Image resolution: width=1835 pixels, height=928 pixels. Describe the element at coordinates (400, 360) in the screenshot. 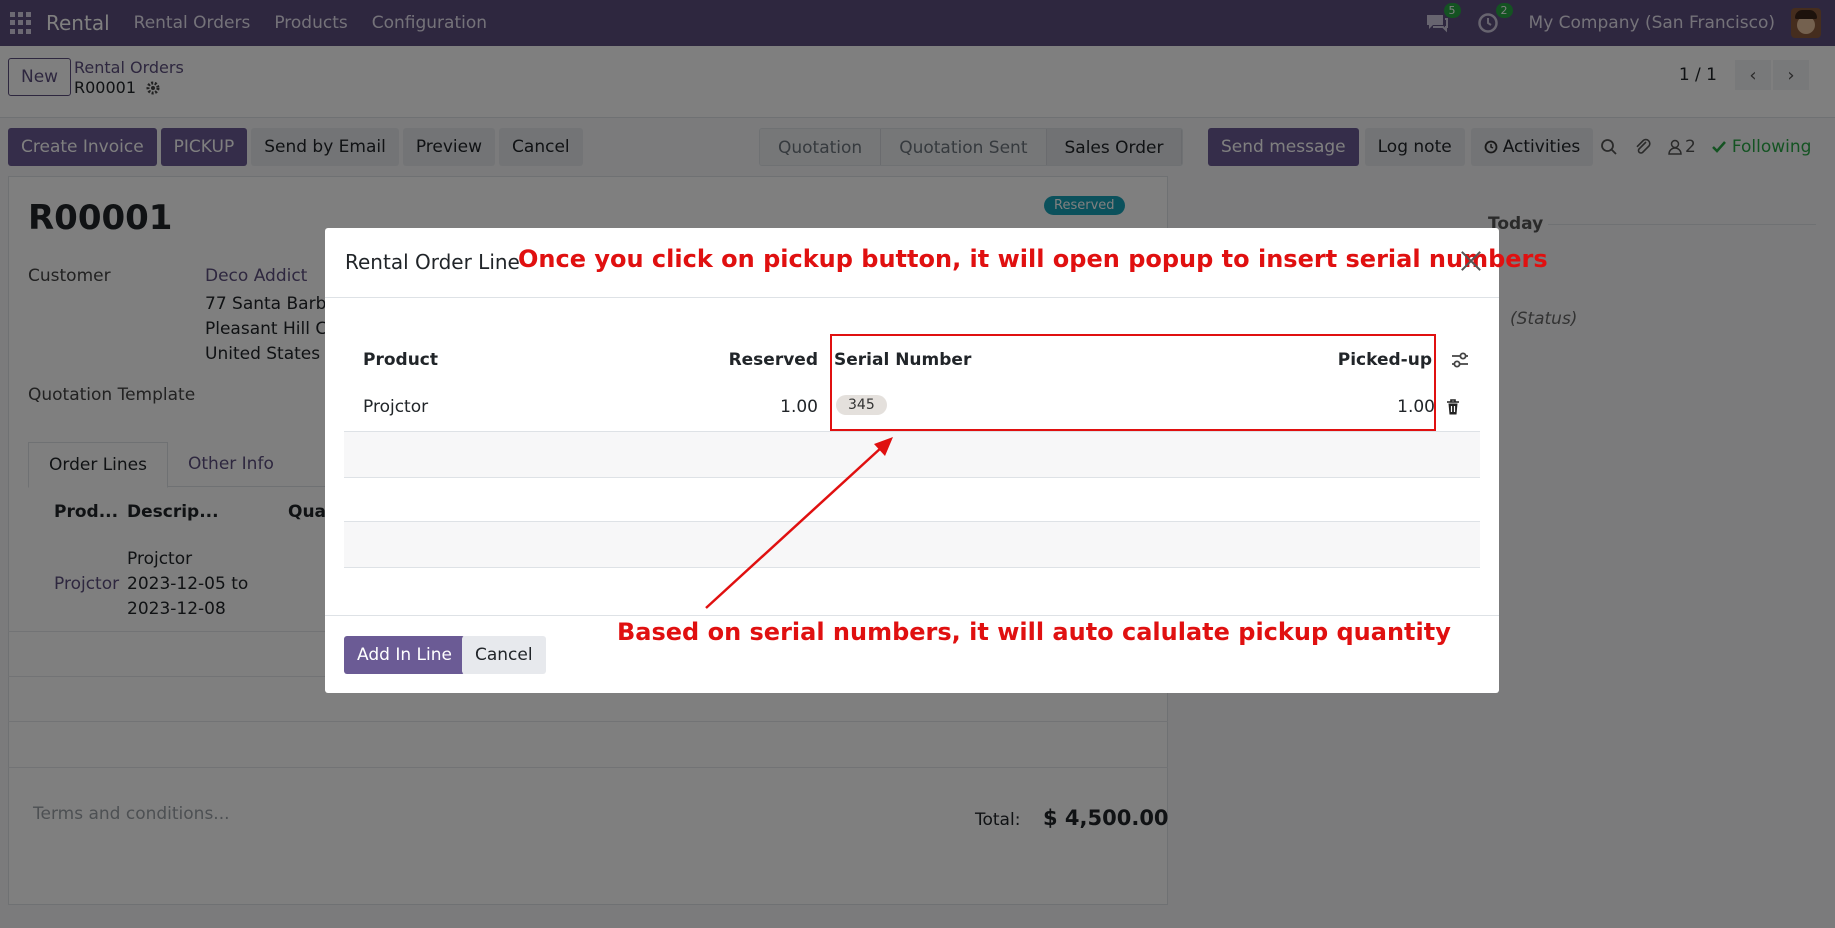

I see `column-product: Product` at that location.